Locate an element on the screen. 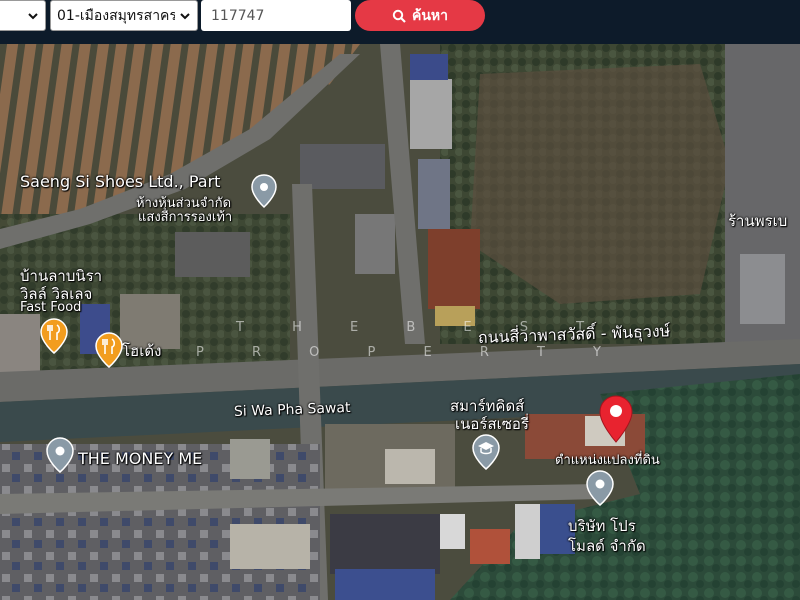 The image size is (800, 600). parcel-marker-icon is located at coordinates (616, 419).